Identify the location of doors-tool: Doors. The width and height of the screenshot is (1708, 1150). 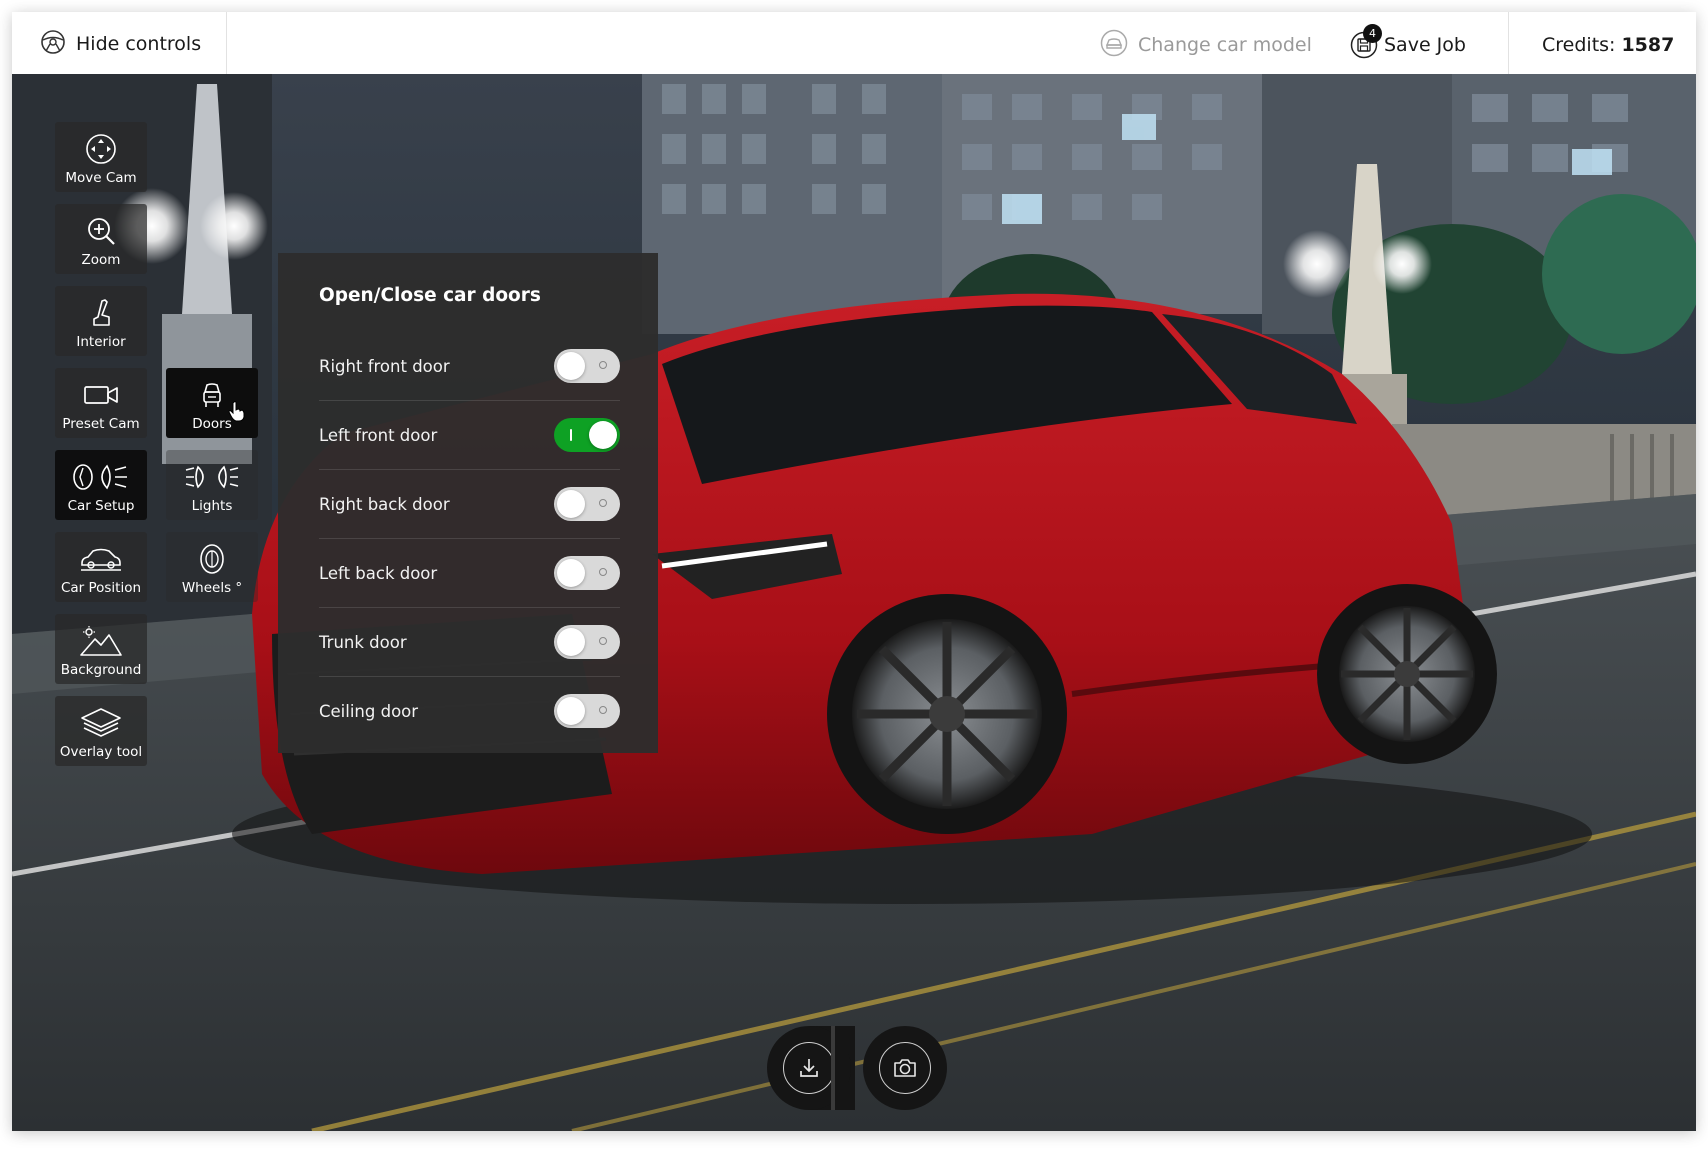
(212, 403).